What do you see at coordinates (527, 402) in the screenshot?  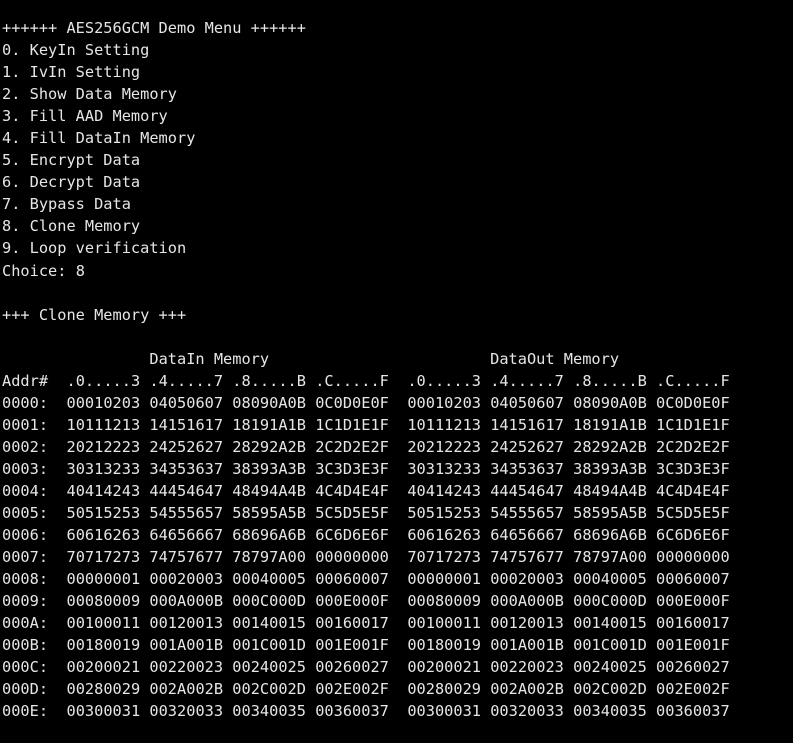 I see `dataout-cell: 04050607` at bounding box center [527, 402].